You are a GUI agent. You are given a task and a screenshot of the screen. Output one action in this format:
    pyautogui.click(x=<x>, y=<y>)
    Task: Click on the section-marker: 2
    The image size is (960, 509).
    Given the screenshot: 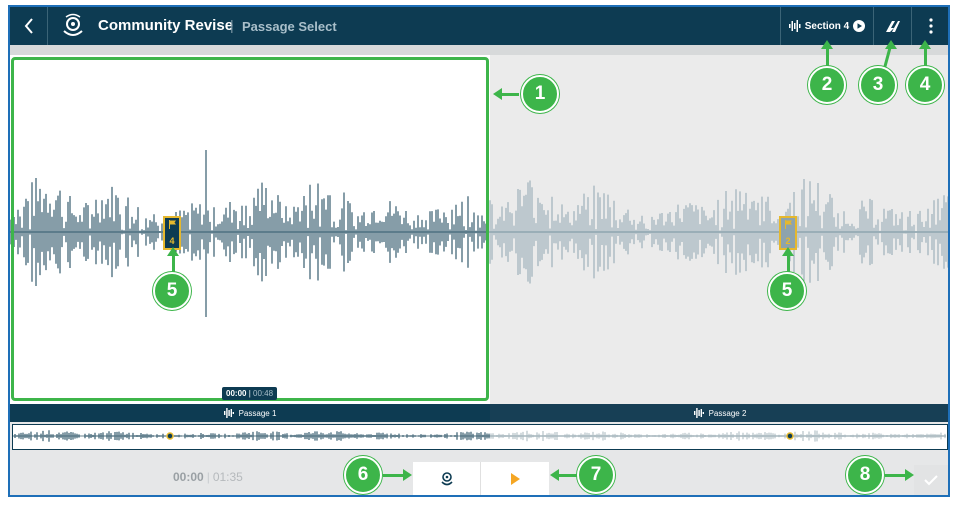 What is the action you would take?
    pyautogui.click(x=788, y=233)
    